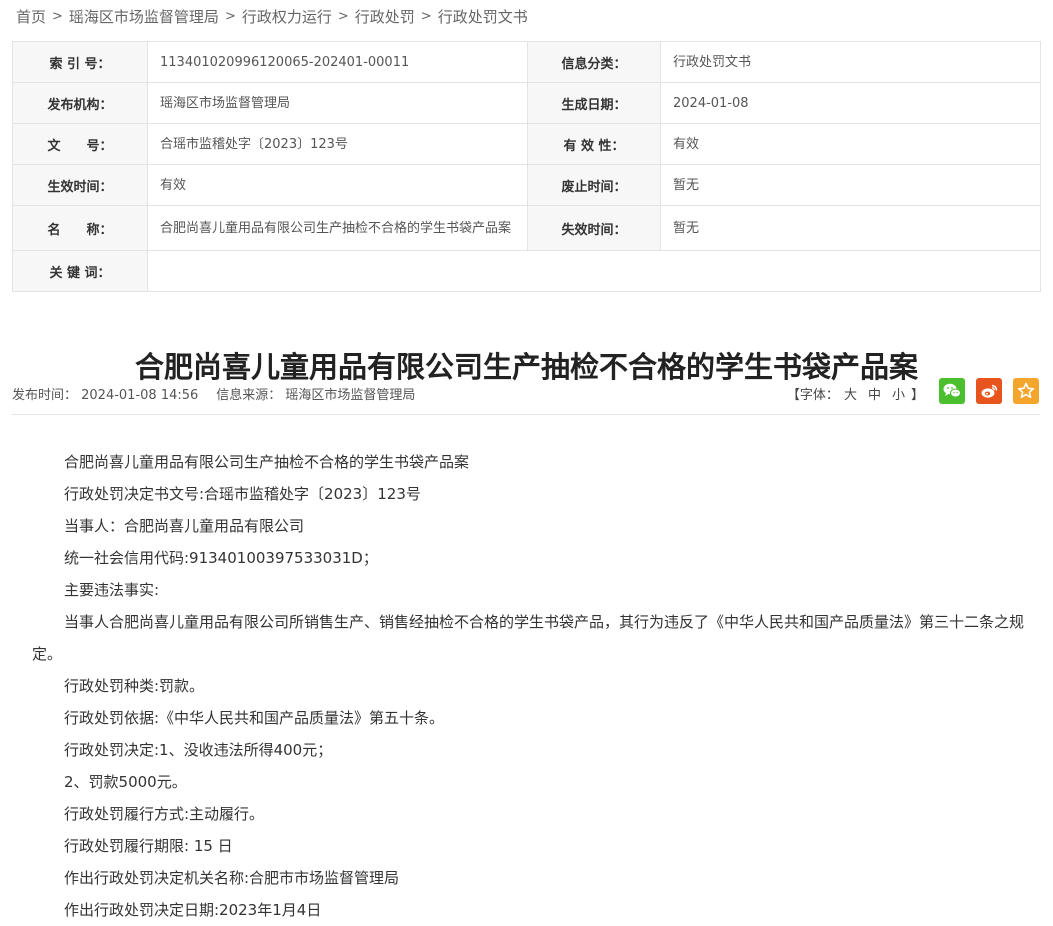  What do you see at coordinates (594, 228) in the screenshot?
I see `expire-label: 失效时间：` at bounding box center [594, 228].